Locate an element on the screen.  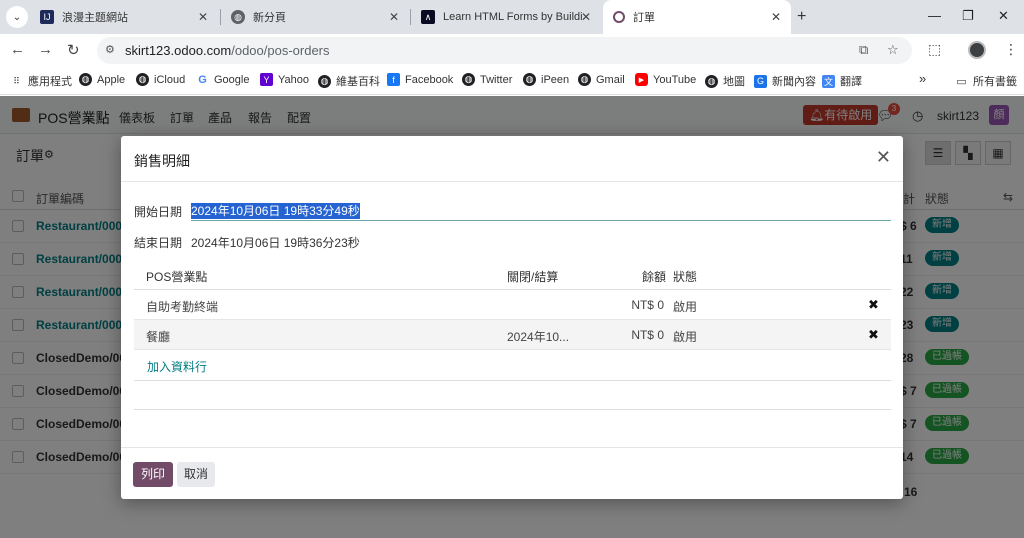
bookmark-wikipedia: ◍ 維基百科 is located at coordinates (349, 81).